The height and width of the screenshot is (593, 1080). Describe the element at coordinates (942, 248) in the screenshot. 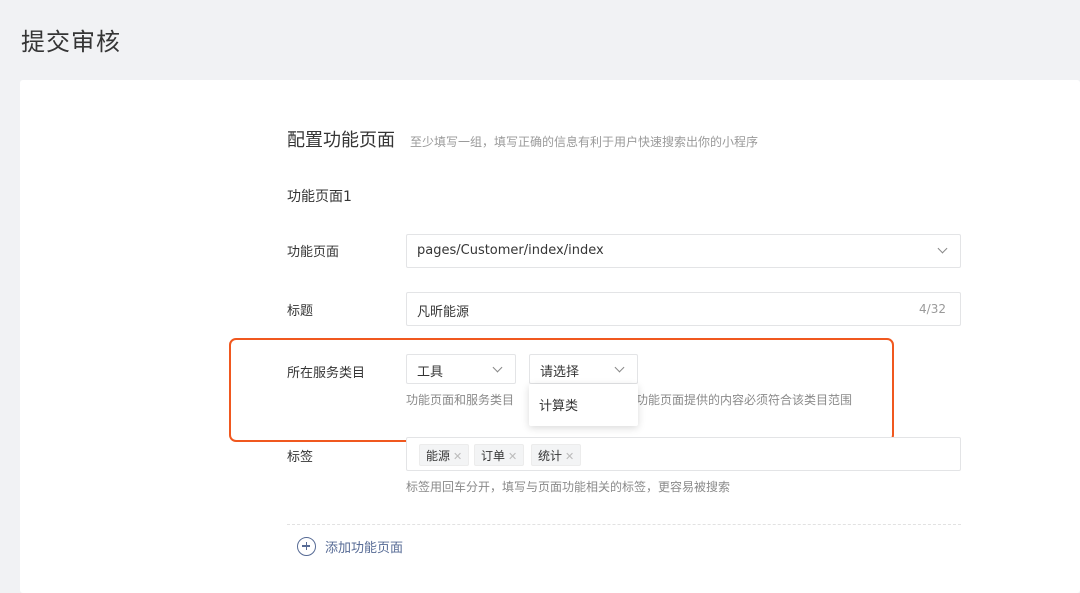

I see `chevron-down-icon` at that location.